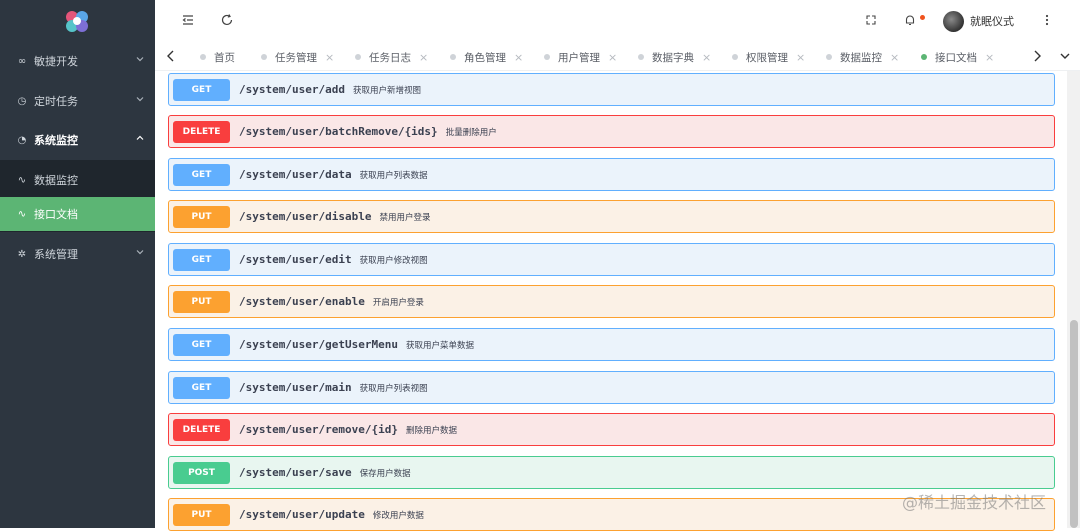  I want to click on operation-path: /system/user/main, so click(295, 387).